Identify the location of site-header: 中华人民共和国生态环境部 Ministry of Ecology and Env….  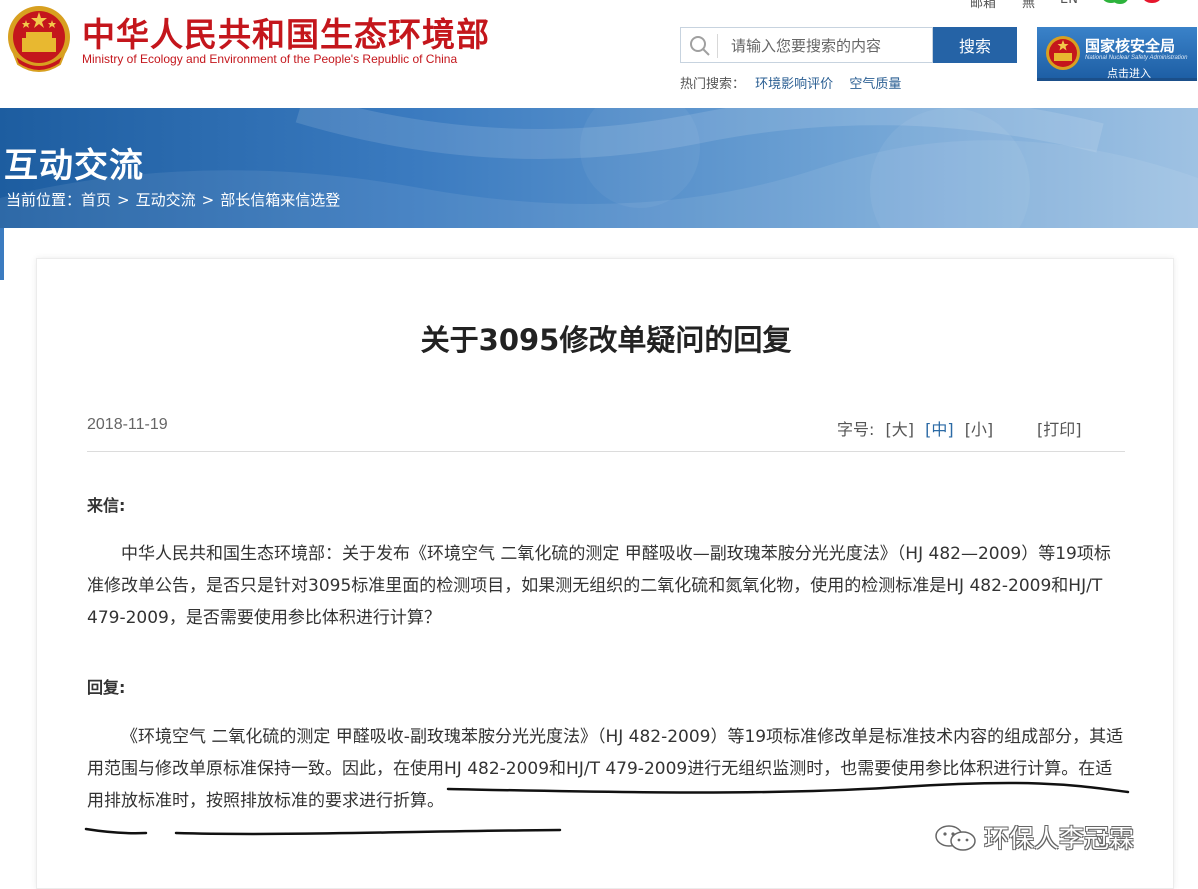
(599, 54).